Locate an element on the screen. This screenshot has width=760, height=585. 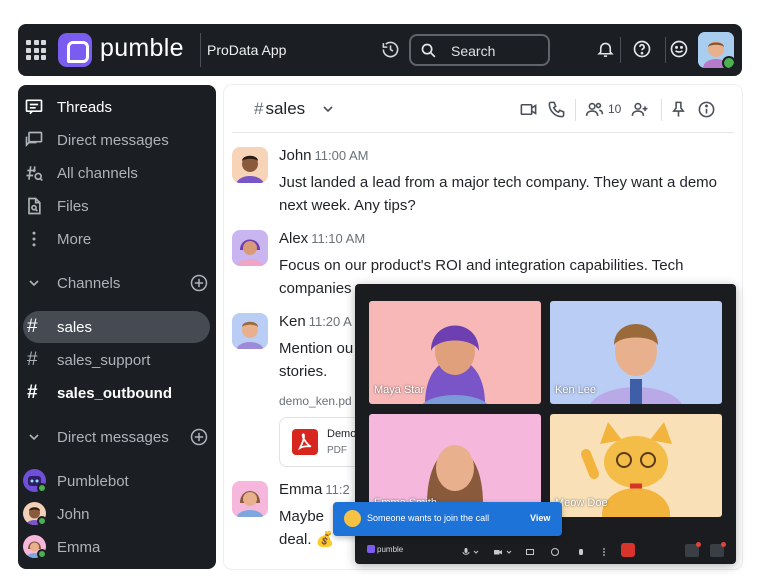
info-icon is located at coordinates (706, 109).